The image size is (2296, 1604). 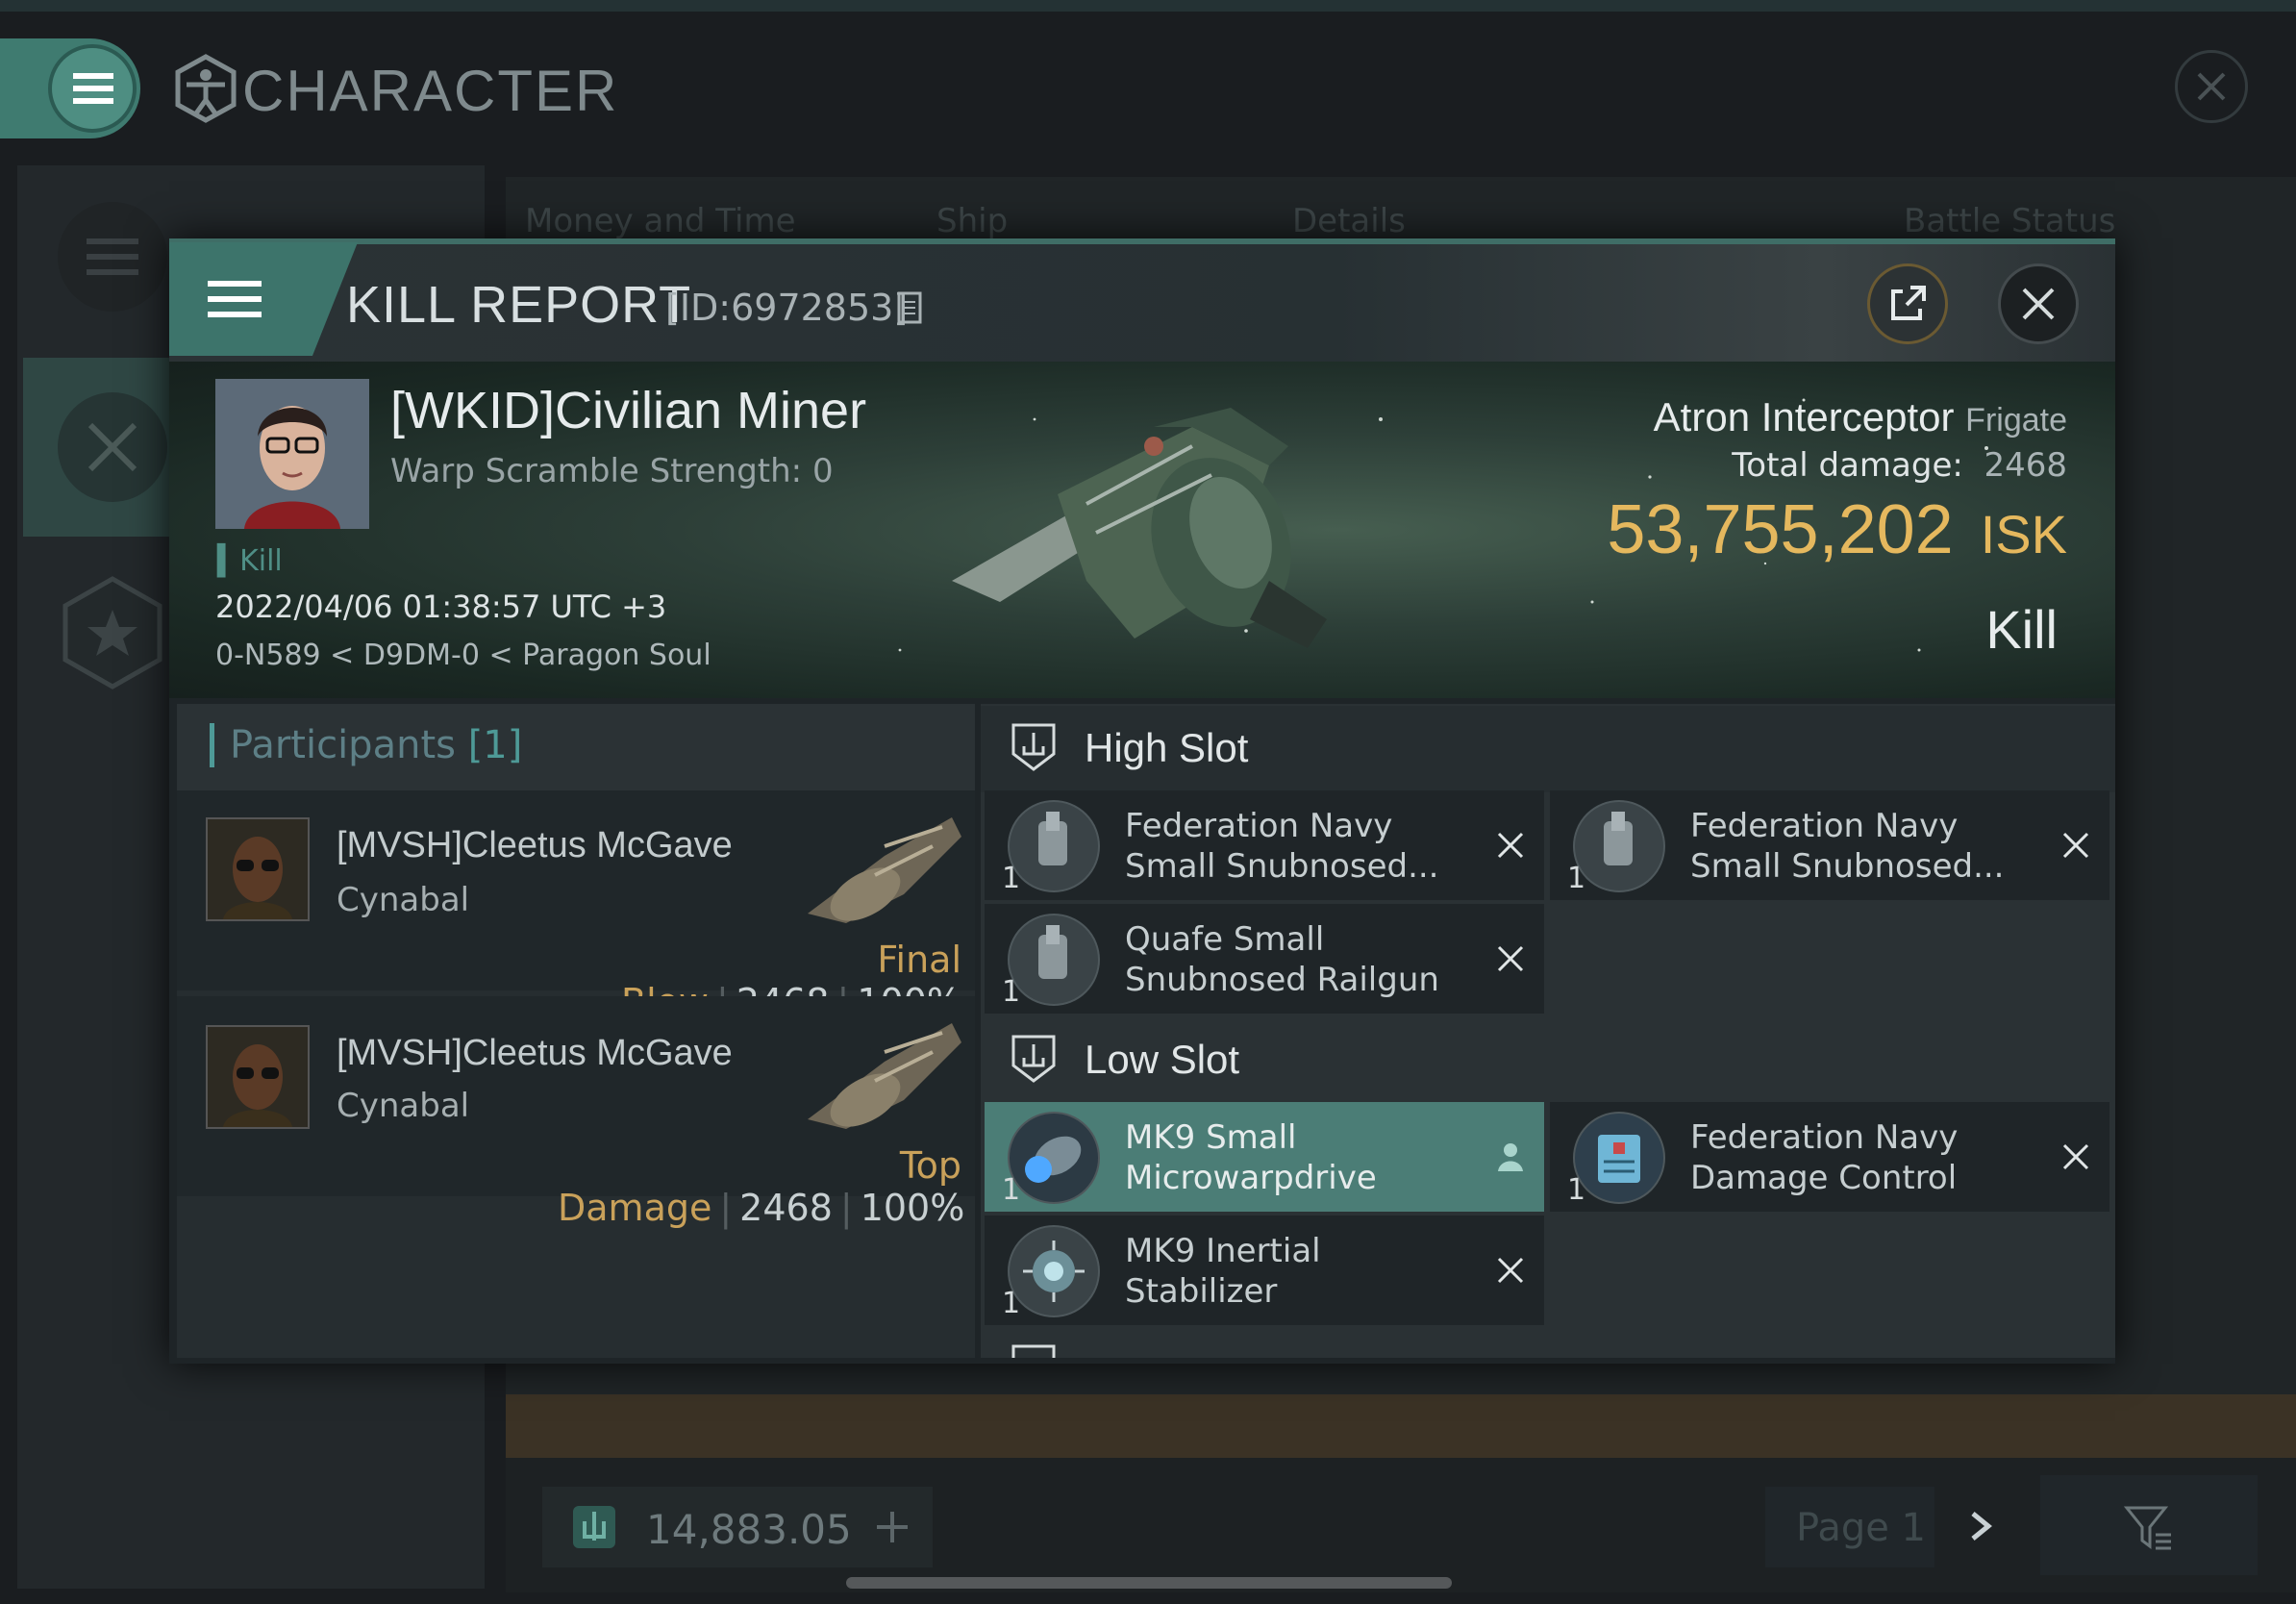 I want to click on kill-result: Kill, so click(x=2021, y=629).